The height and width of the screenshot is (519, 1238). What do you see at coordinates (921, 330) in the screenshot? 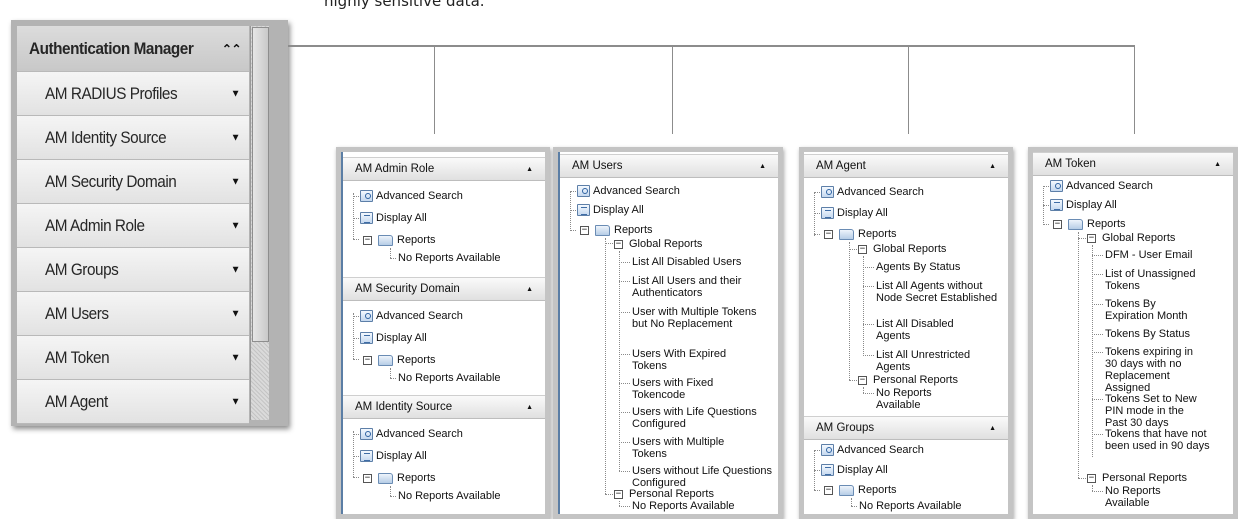
I see `report-item: List All Disabled Agents` at bounding box center [921, 330].